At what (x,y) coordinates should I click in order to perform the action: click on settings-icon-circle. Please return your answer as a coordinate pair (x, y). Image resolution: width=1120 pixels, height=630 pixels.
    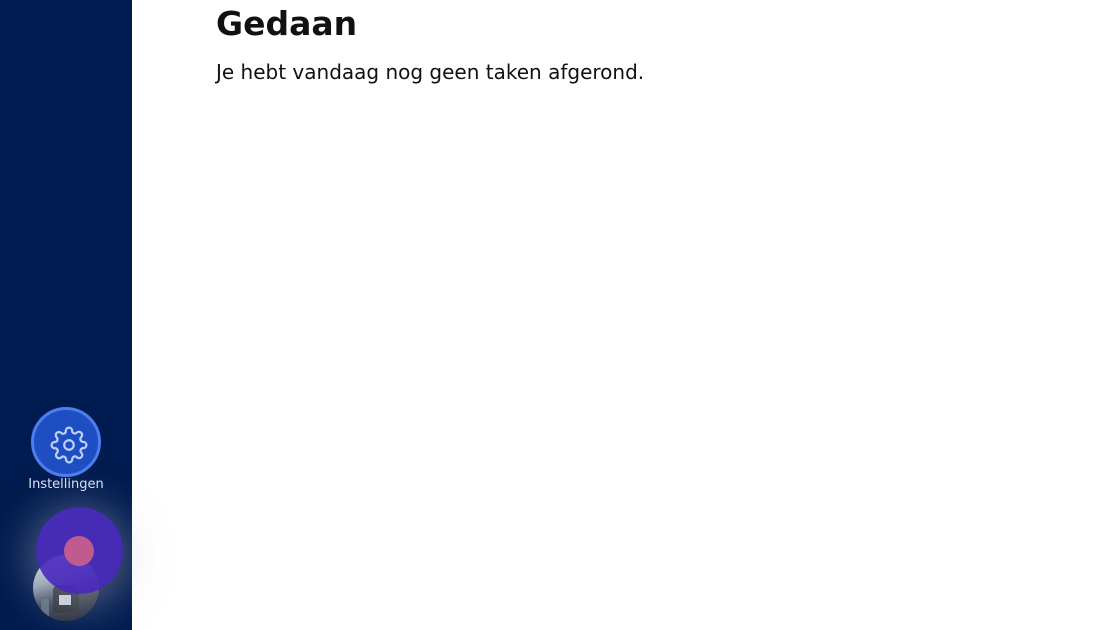
    Looking at the image, I should click on (66, 442).